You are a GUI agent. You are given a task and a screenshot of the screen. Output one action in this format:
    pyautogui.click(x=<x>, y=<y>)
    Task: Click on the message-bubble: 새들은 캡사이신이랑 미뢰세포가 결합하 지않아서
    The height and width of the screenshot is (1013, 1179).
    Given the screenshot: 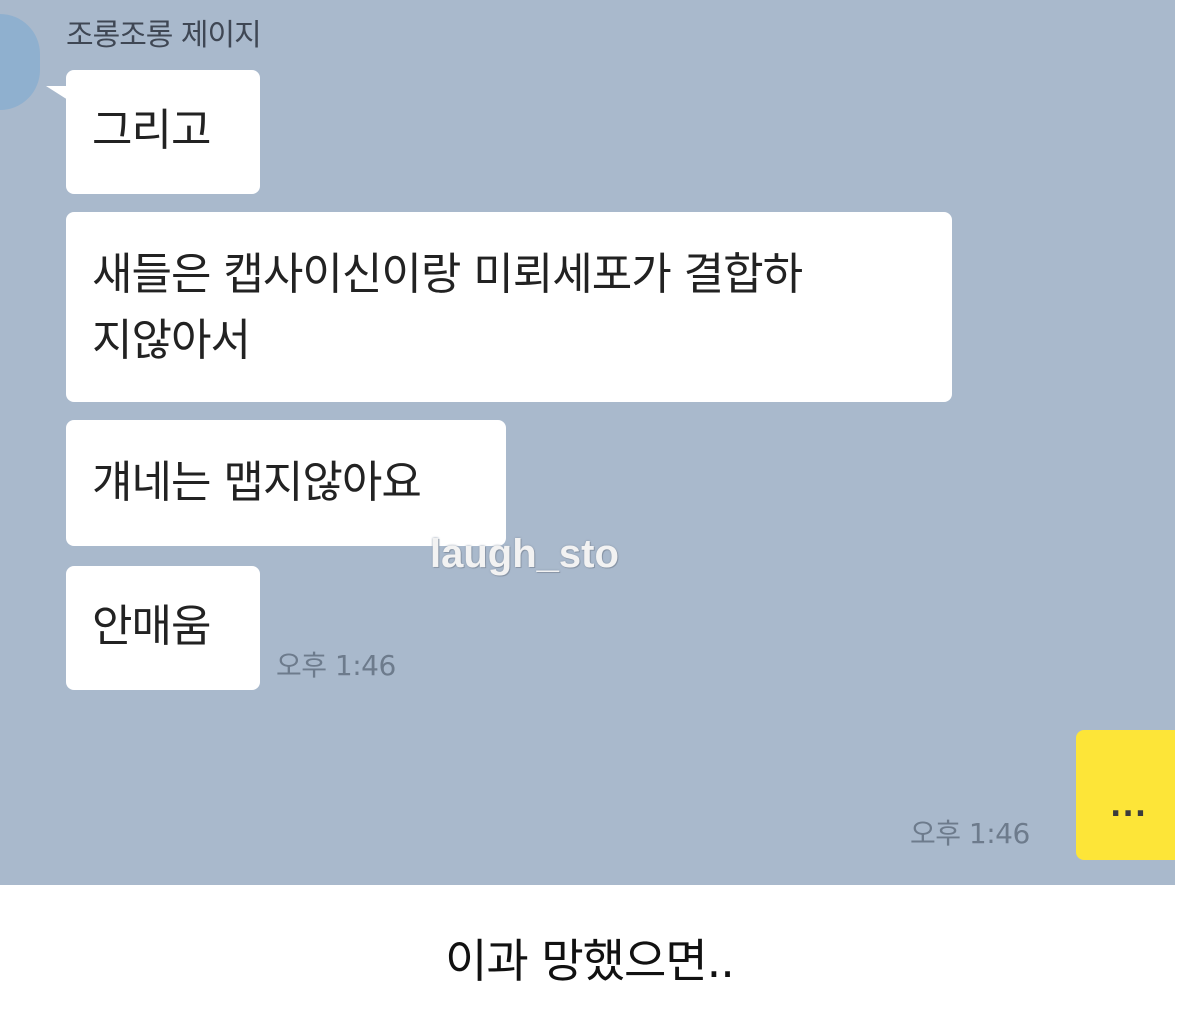 What is the action you would take?
    pyautogui.click(x=509, y=307)
    